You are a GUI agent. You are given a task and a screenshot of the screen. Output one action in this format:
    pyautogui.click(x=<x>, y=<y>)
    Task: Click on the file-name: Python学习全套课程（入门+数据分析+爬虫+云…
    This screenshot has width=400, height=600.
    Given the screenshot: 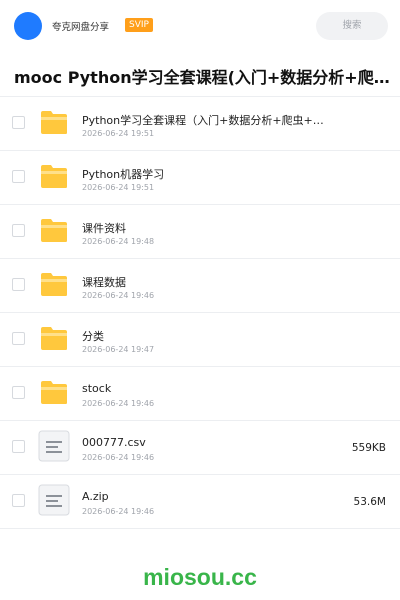 What is the action you would take?
    pyautogui.click(x=204, y=120)
    